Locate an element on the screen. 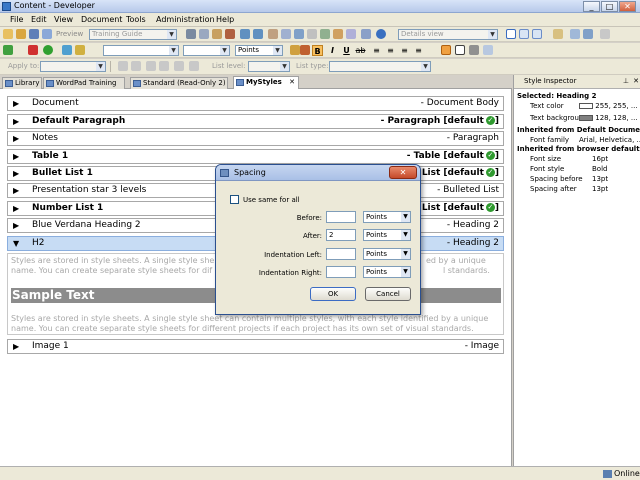  style-row: ▶ Document - Document Body is located at coordinates (255, 103).